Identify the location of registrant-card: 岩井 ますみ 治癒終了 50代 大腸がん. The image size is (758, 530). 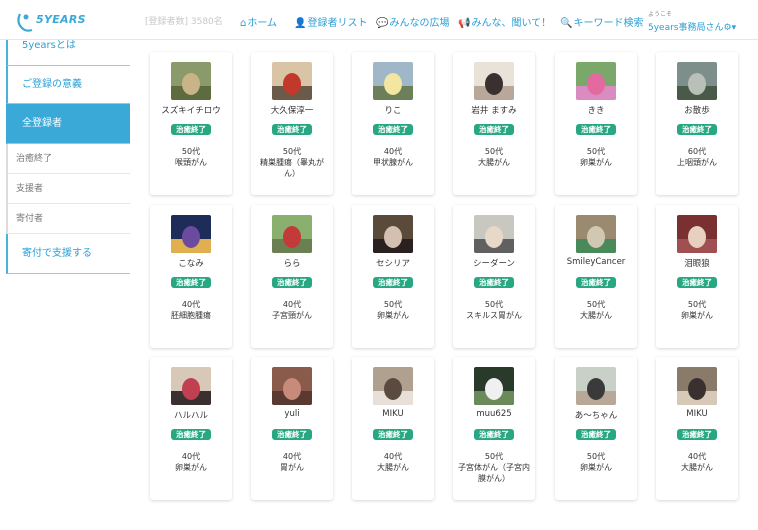
(494, 123).